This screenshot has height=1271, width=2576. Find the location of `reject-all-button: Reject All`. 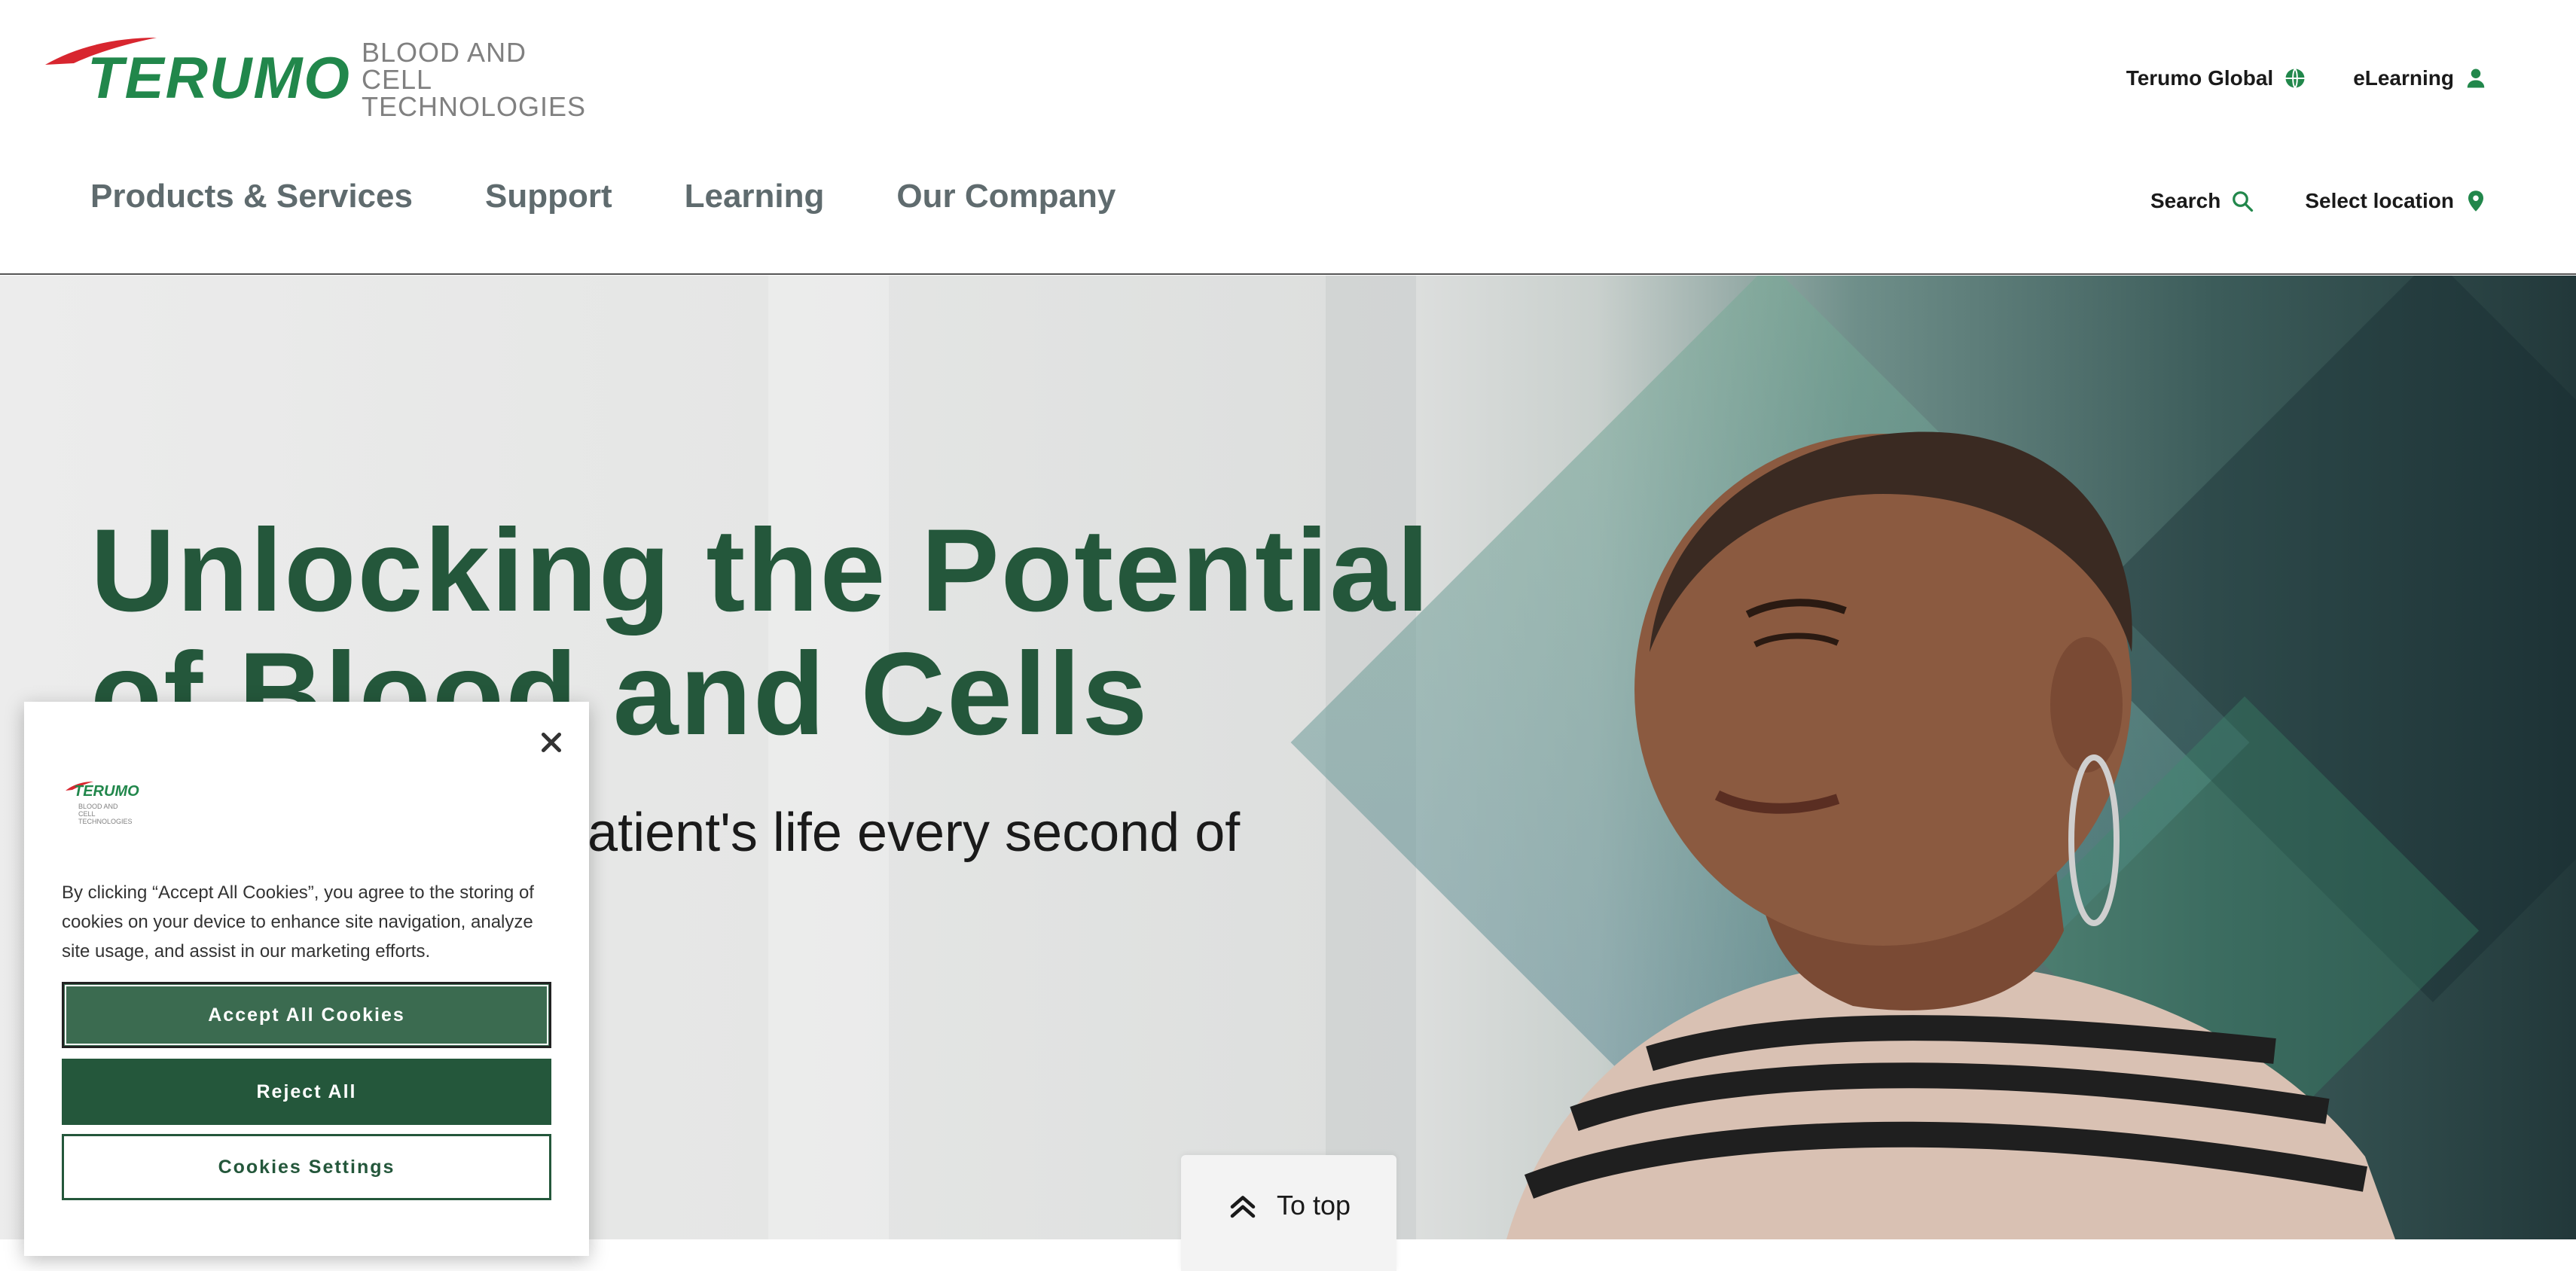

reject-all-button: Reject All is located at coordinates (307, 1092).